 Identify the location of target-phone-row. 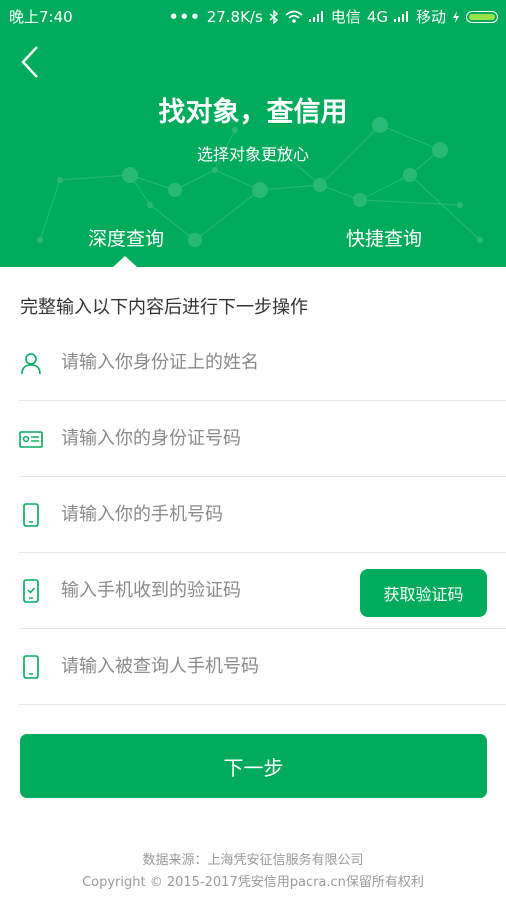
(262, 667).